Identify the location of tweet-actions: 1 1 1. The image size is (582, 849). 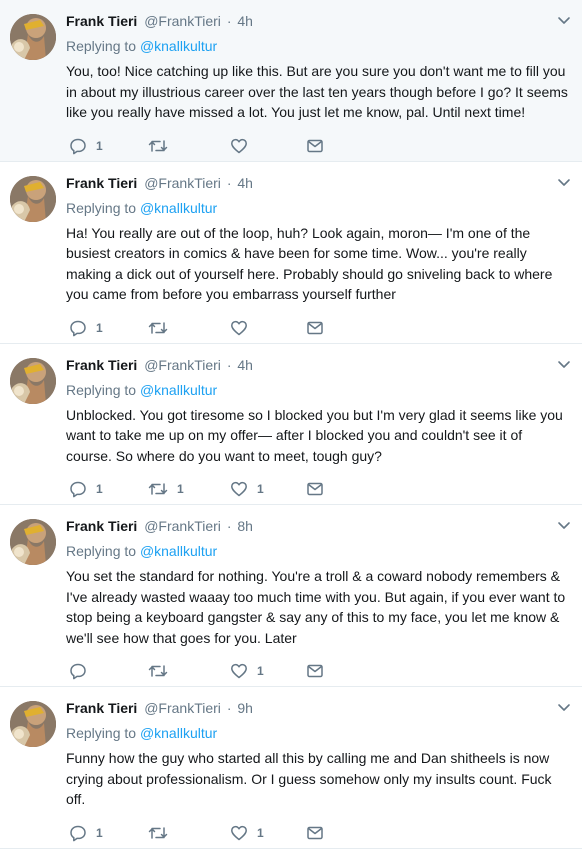
(318, 489).